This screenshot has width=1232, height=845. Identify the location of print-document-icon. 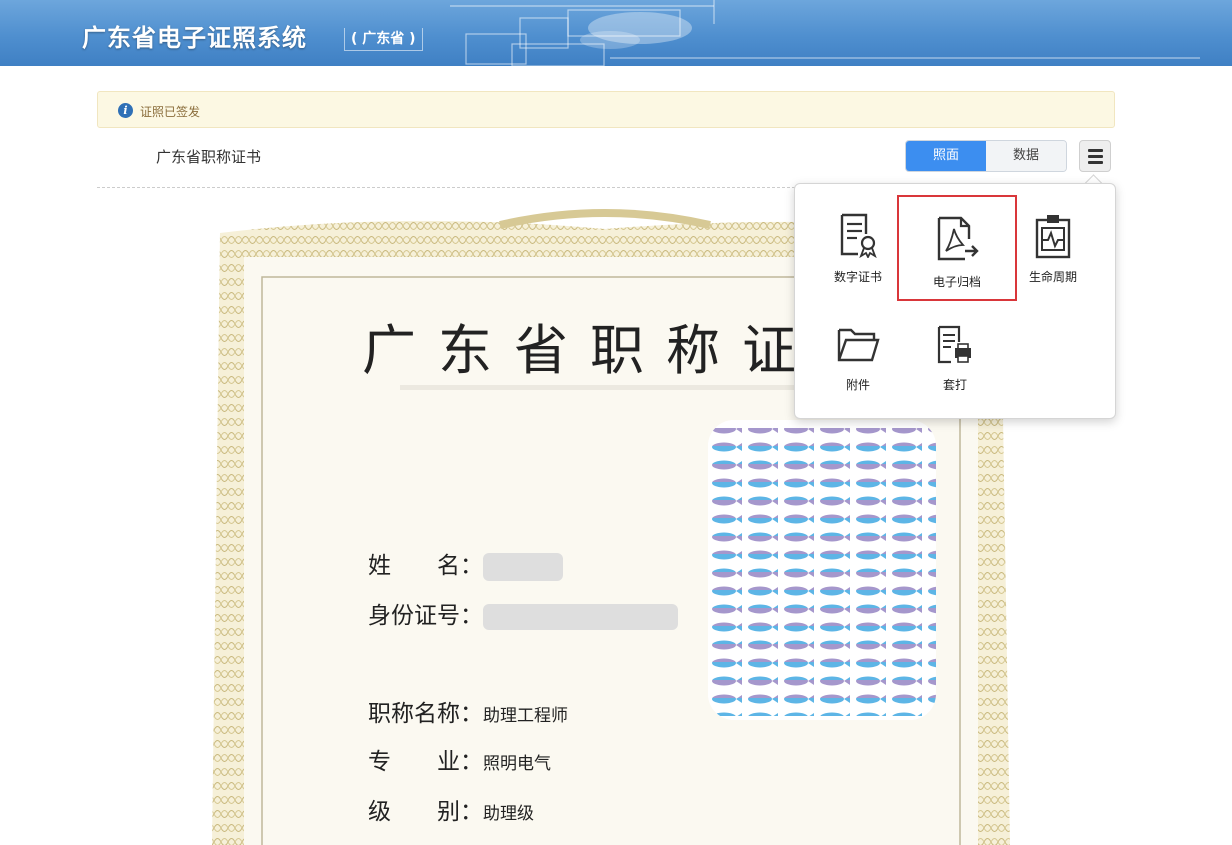
(954, 344).